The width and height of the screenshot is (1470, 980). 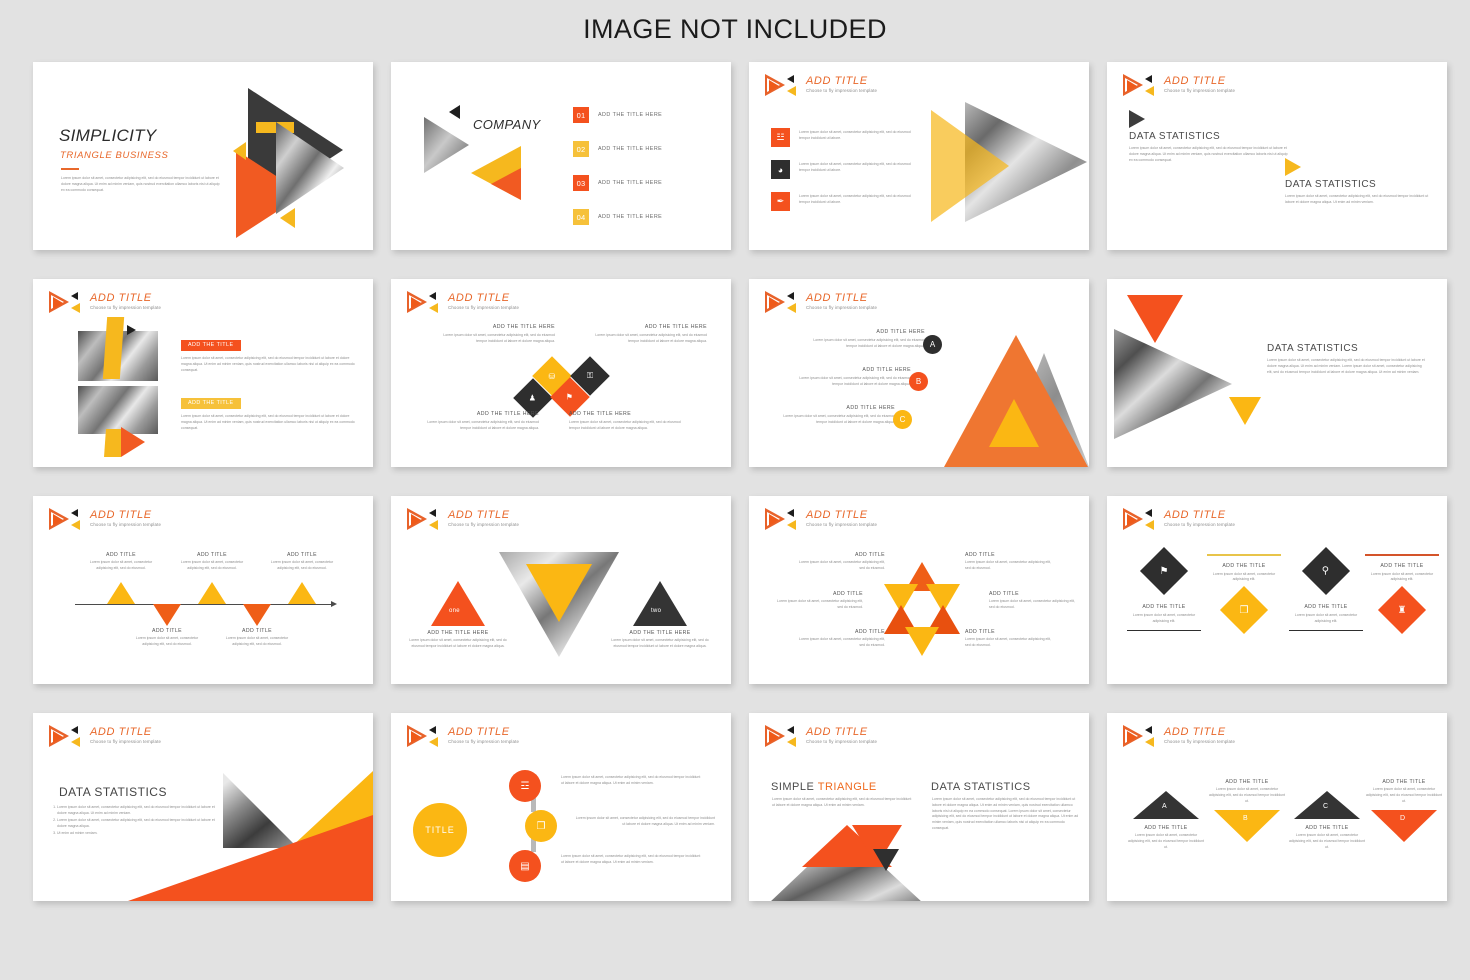 What do you see at coordinates (902, 419) in the screenshot?
I see `badge-c: C` at bounding box center [902, 419].